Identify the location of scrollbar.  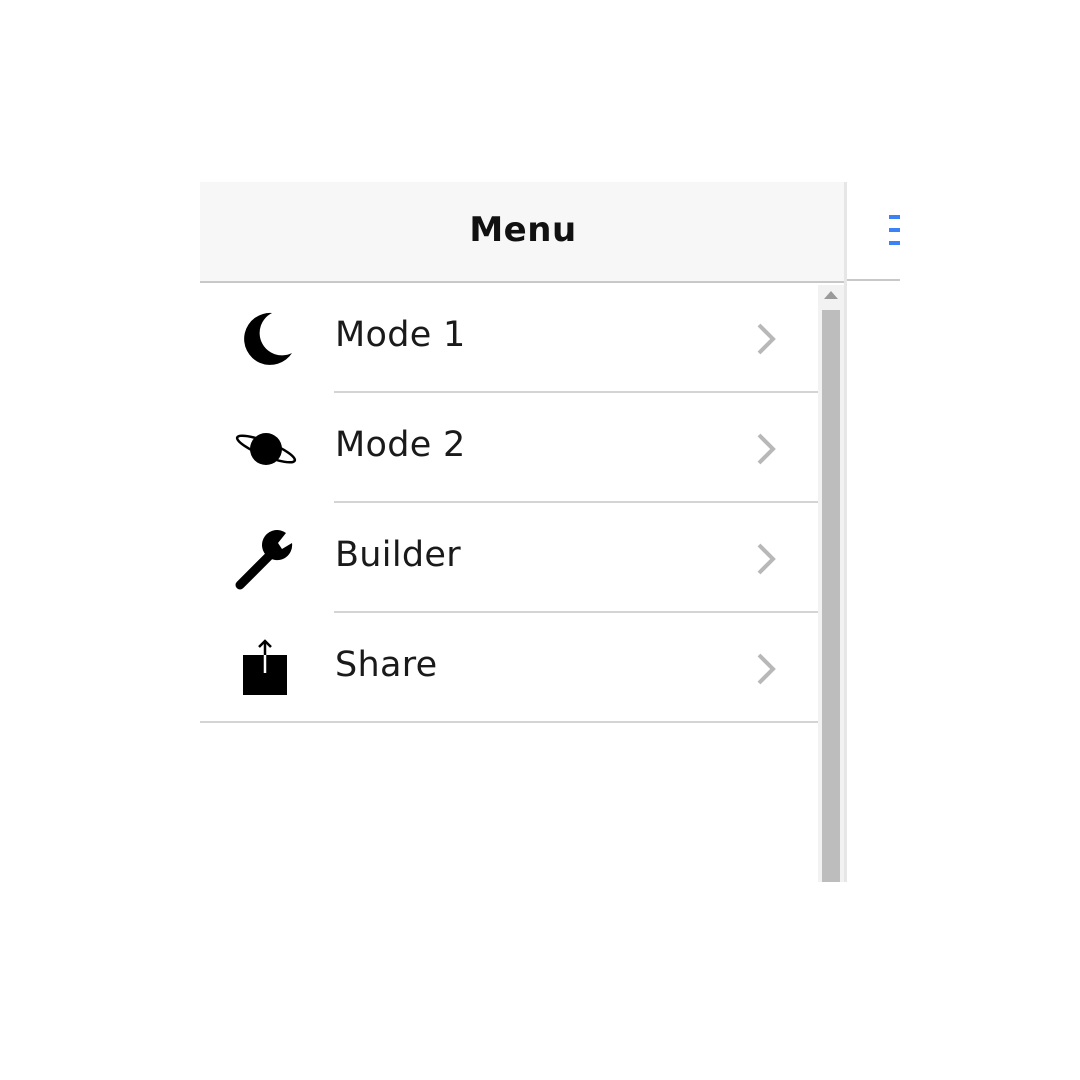
(831, 583).